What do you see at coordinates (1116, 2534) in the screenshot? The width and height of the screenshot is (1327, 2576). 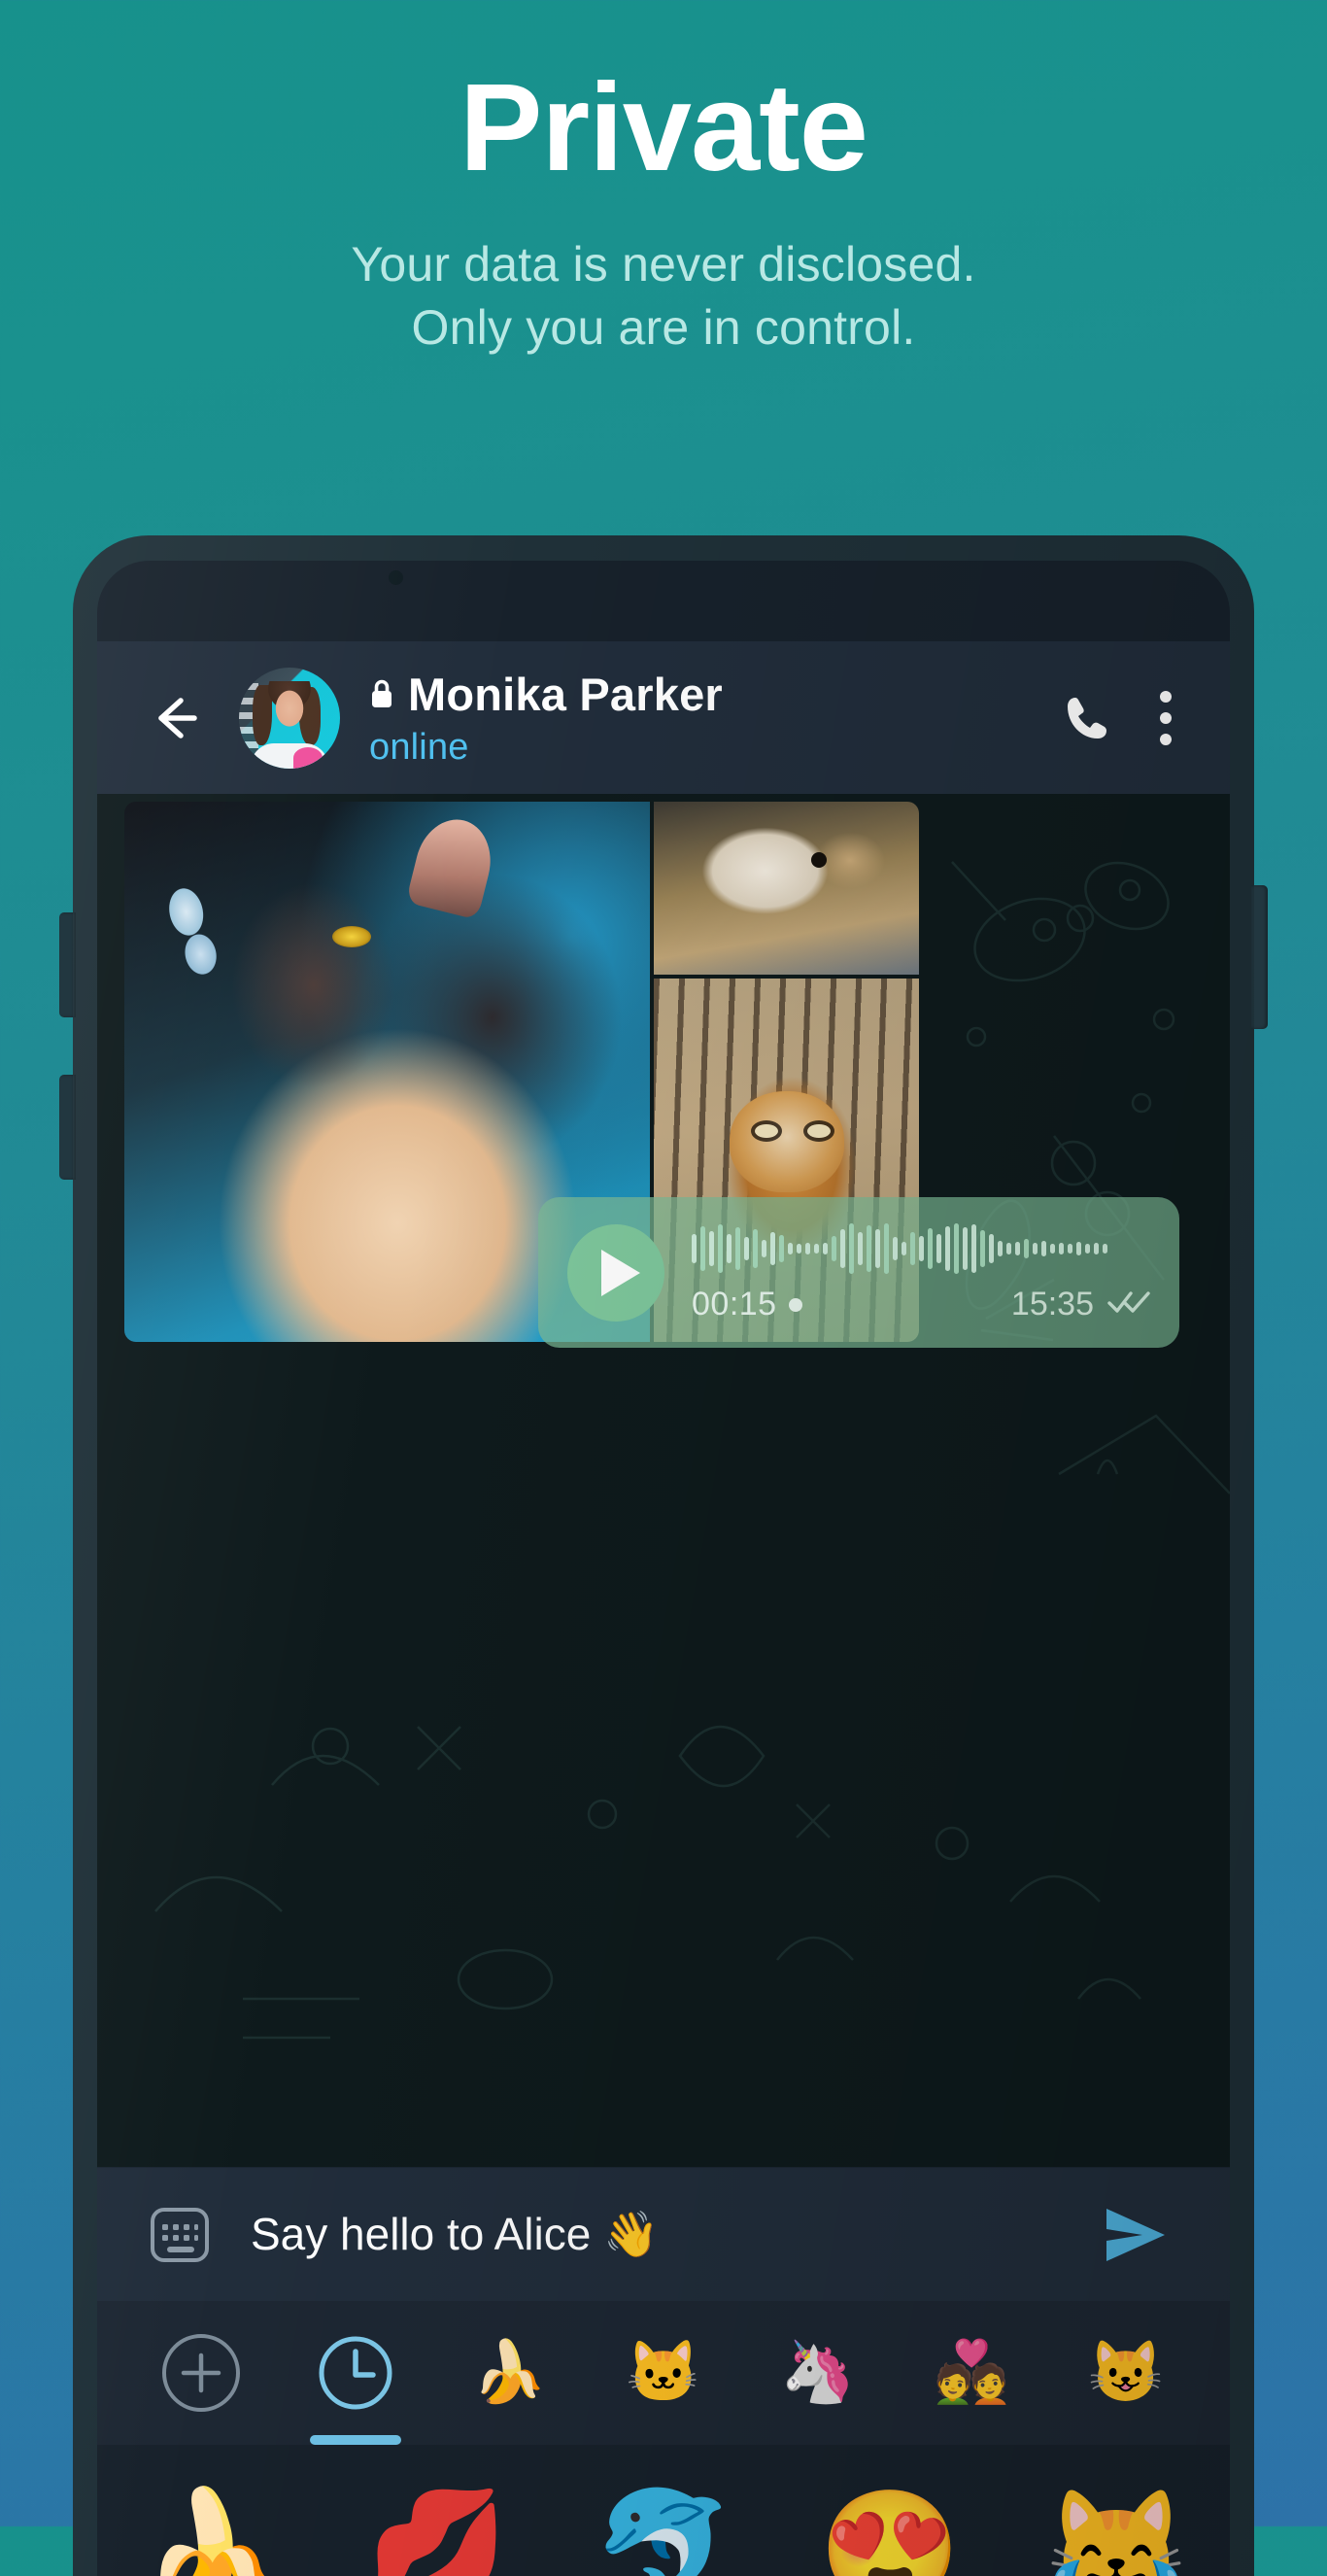 I see `sticker-laughing-cat: 😹` at bounding box center [1116, 2534].